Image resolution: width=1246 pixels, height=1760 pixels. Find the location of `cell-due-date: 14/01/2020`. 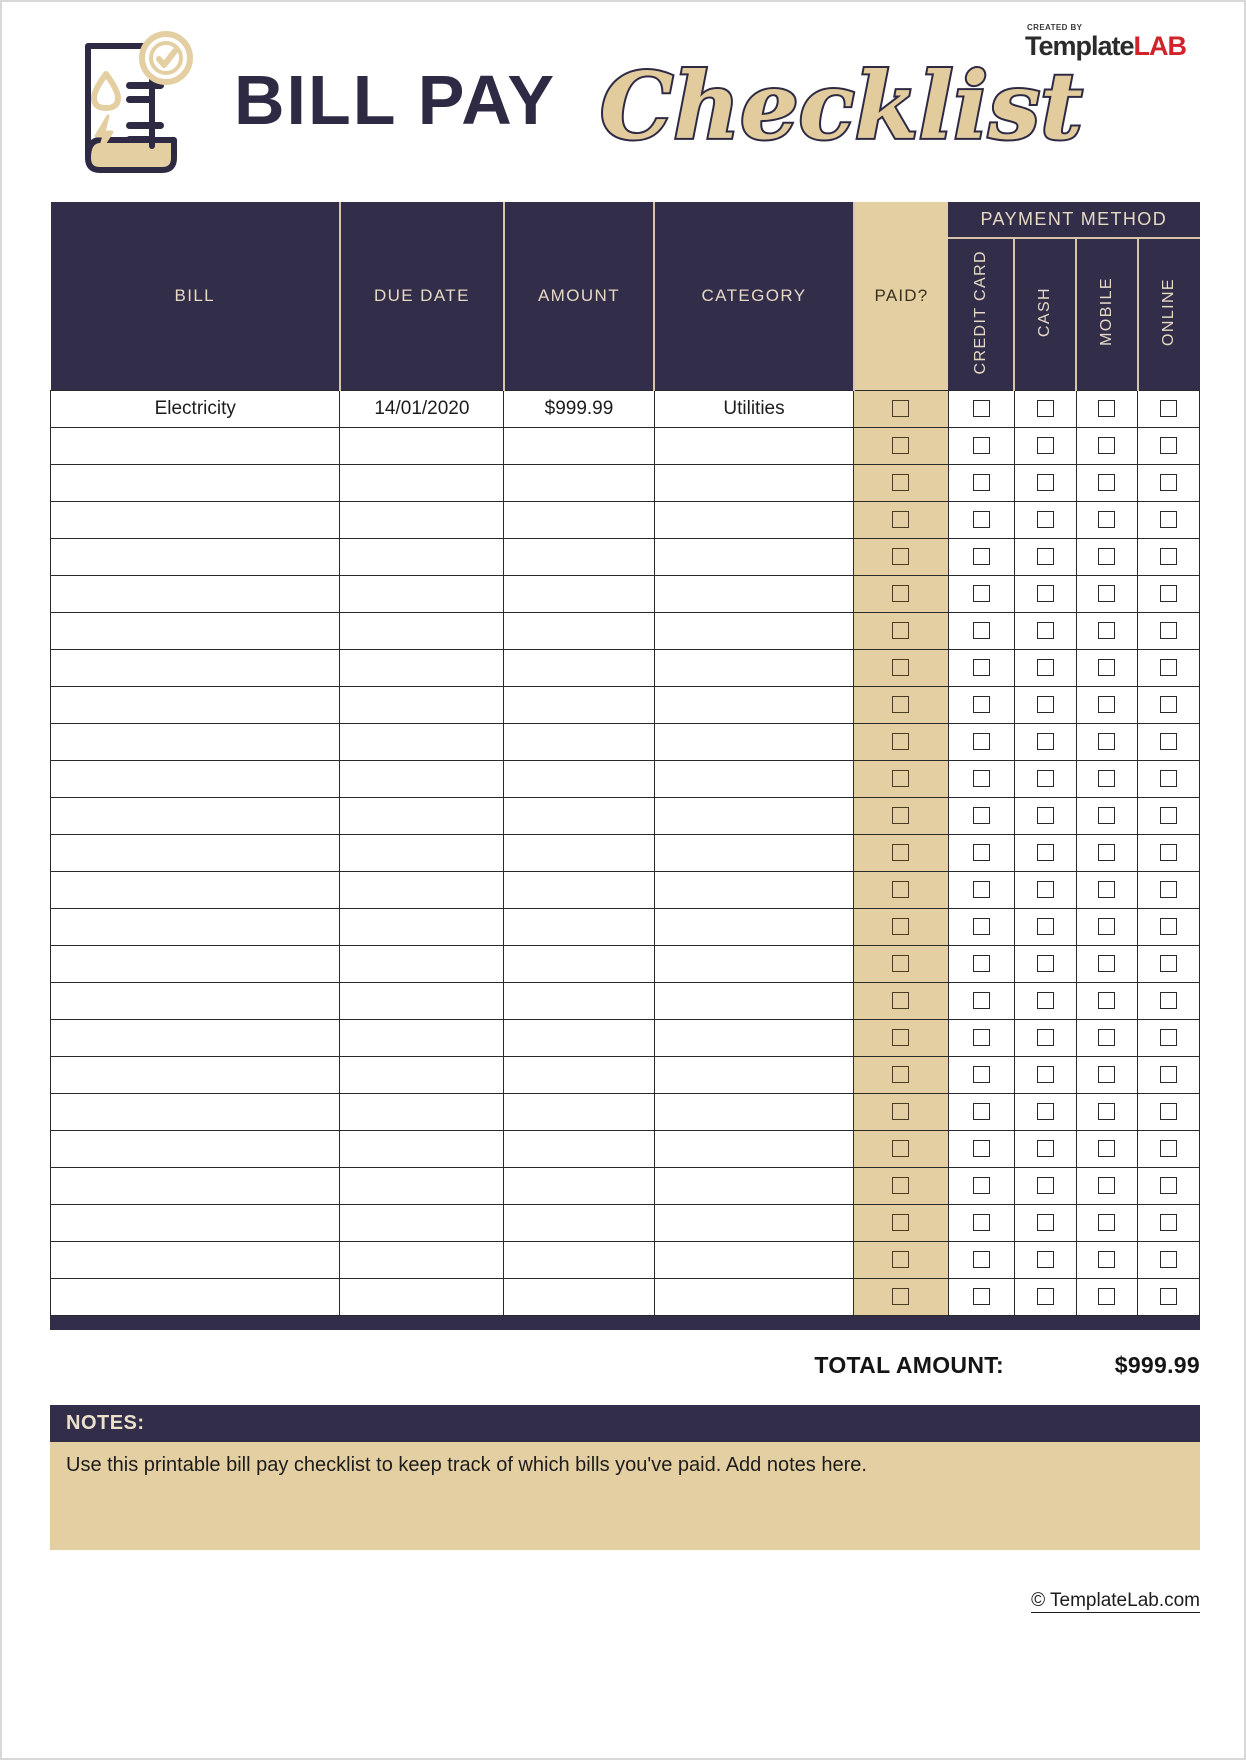

cell-due-date: 14/01/2020 is located at coordinates (422, 408).